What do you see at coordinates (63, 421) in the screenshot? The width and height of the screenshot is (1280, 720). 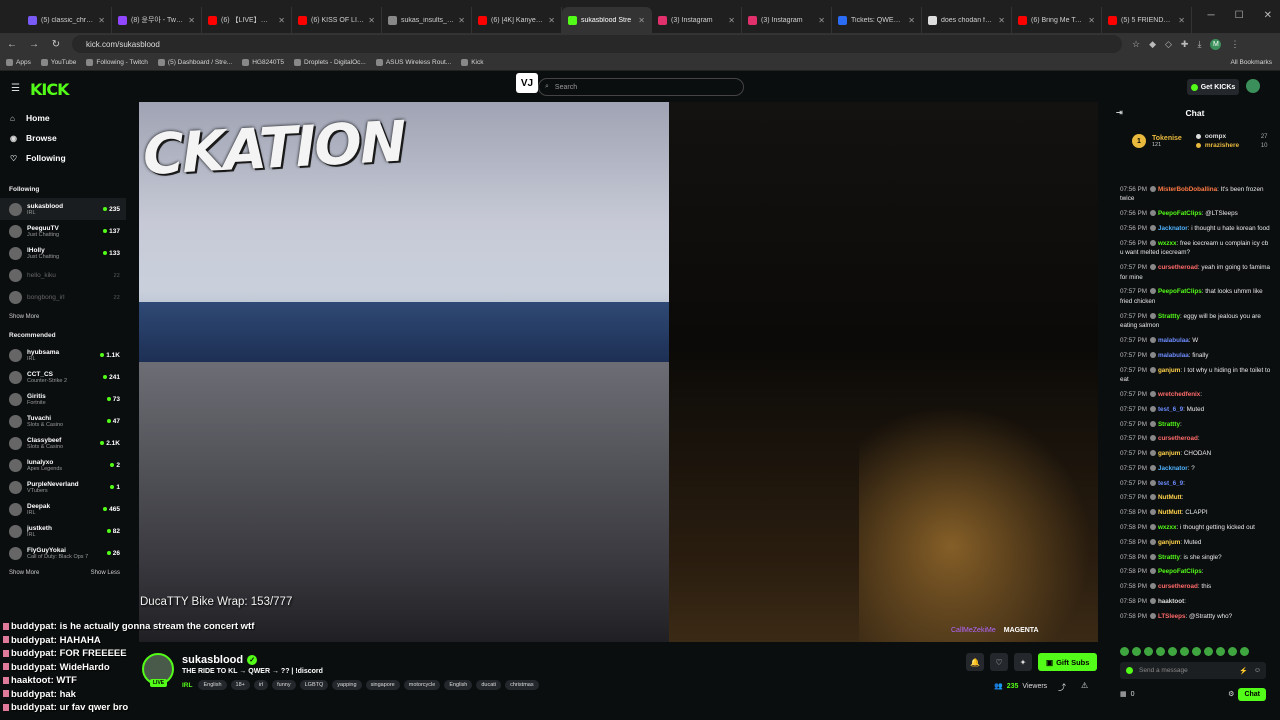 I see `sidebar-channel: Tuvachi Slots & Casino 47` at bounding box center [63, 421].